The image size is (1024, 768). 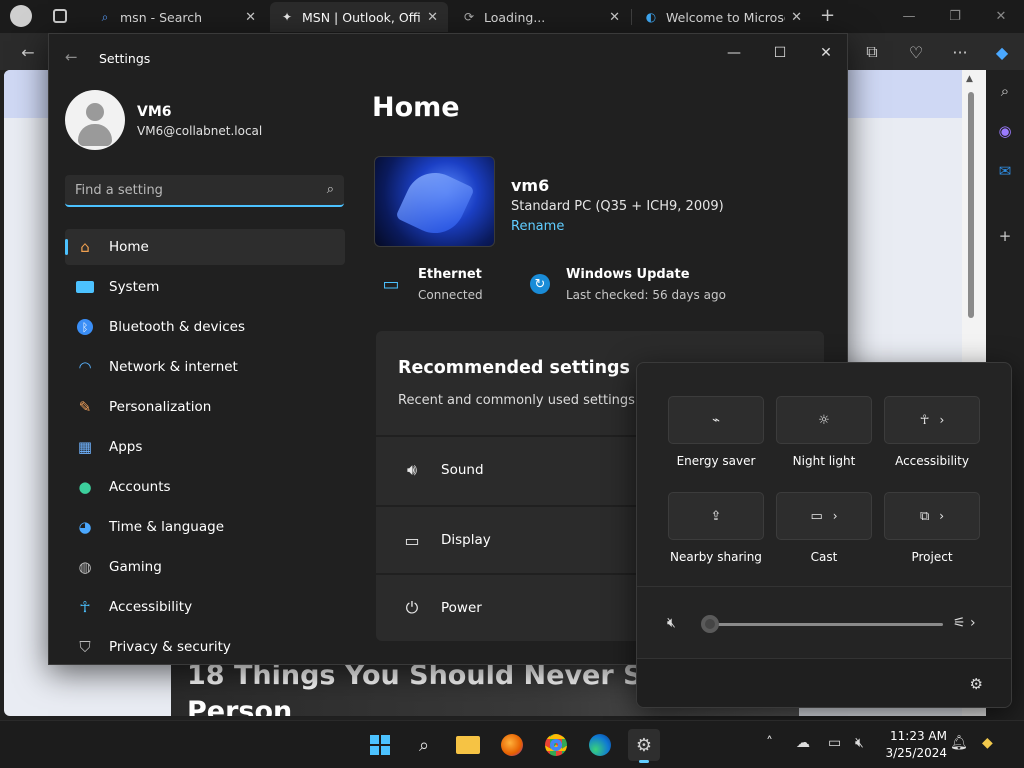 What do you see at coordinates (205, 247) in the screenshot?
I see `nav-item-home: ⌂ Home` at bounding box center [205, 247].